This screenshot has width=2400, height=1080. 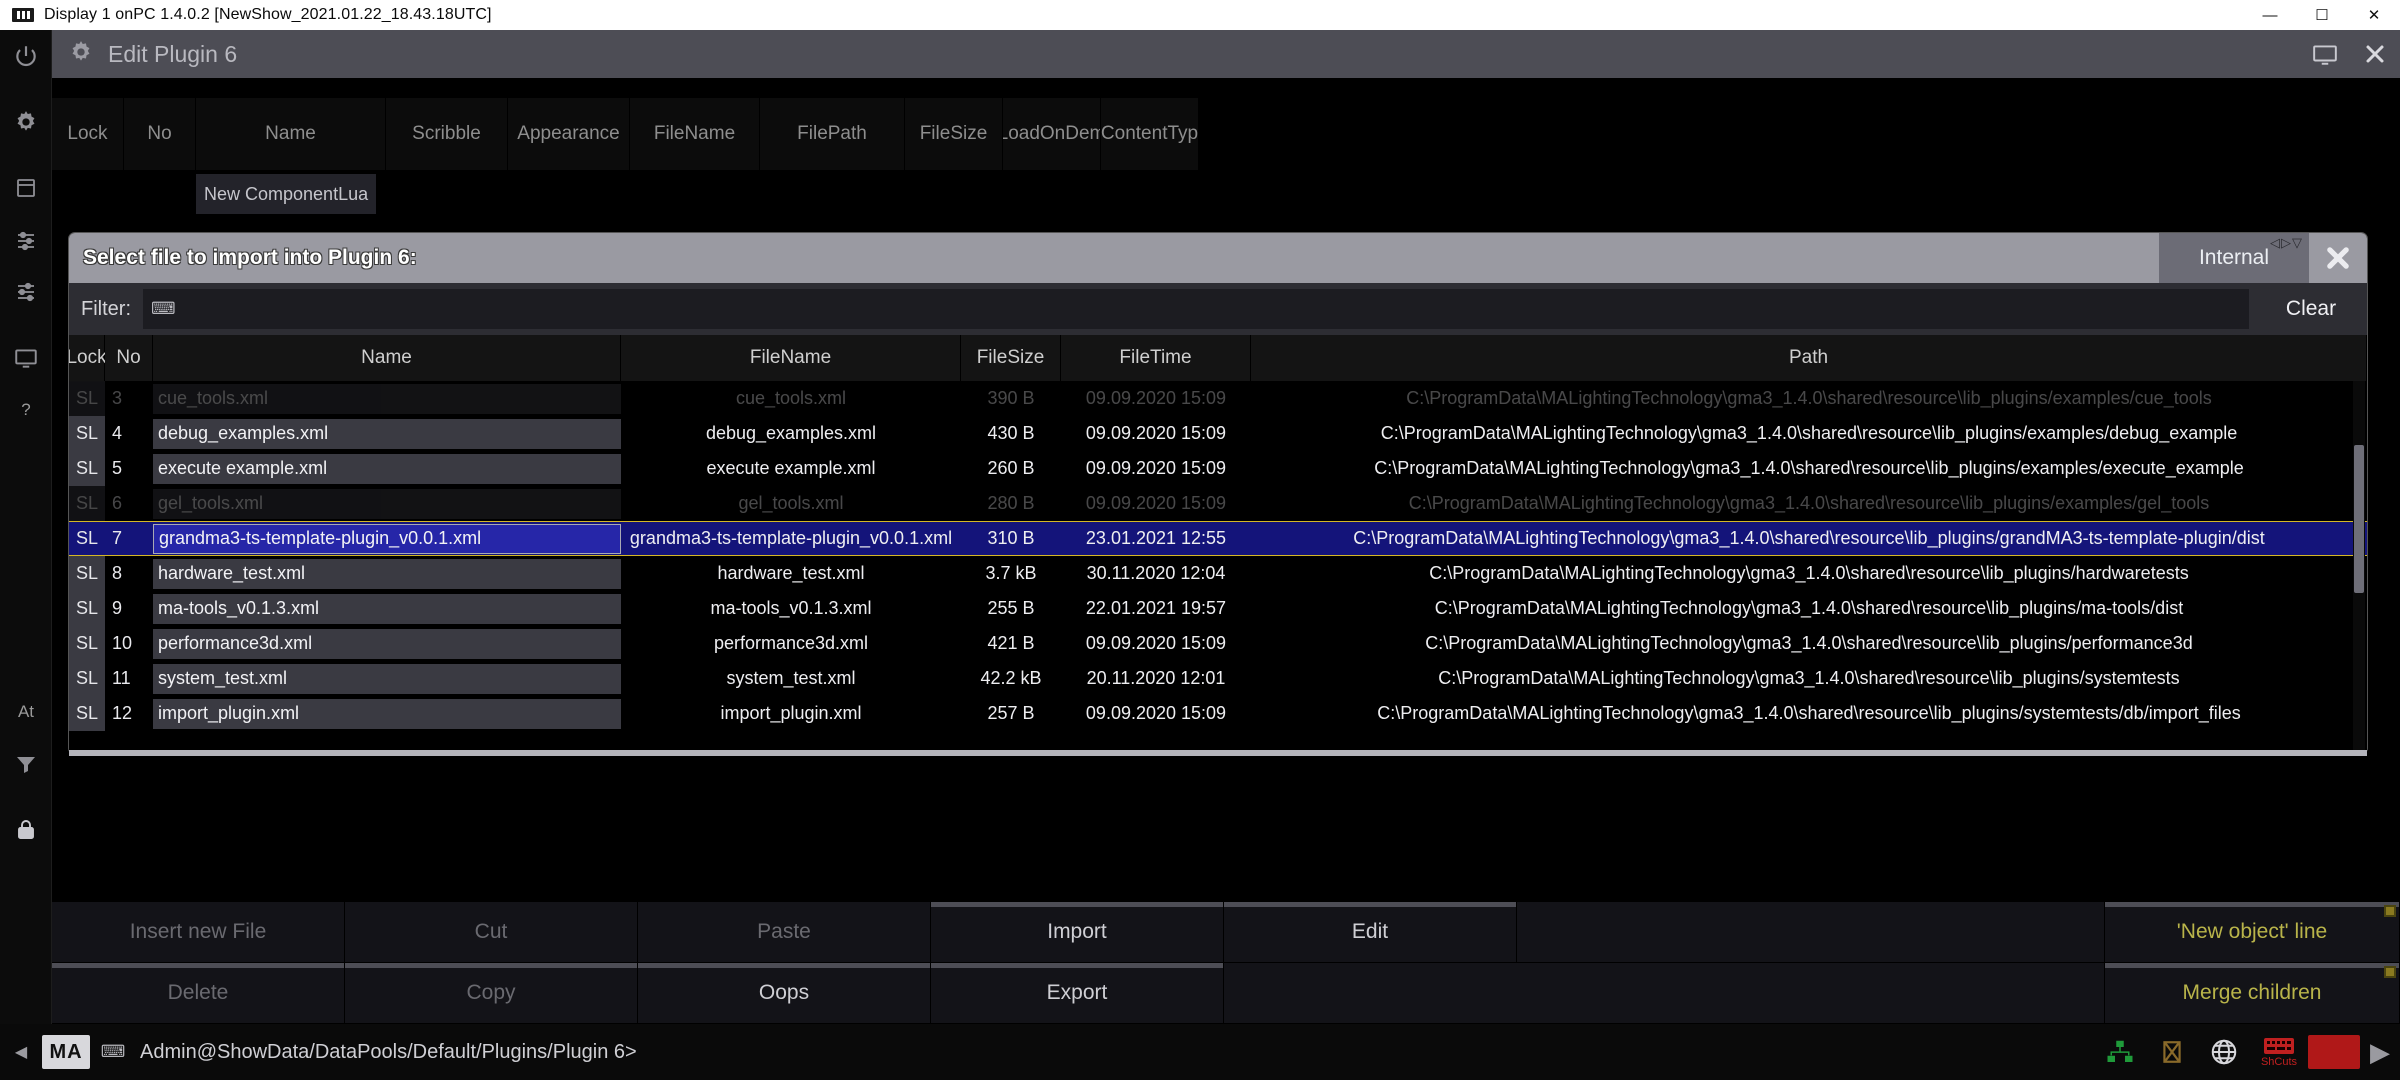 What do you see at coordinates (1077, 993) in the screenshot?
I see `command-button-export: Export` at bounding box center [1077, 993].